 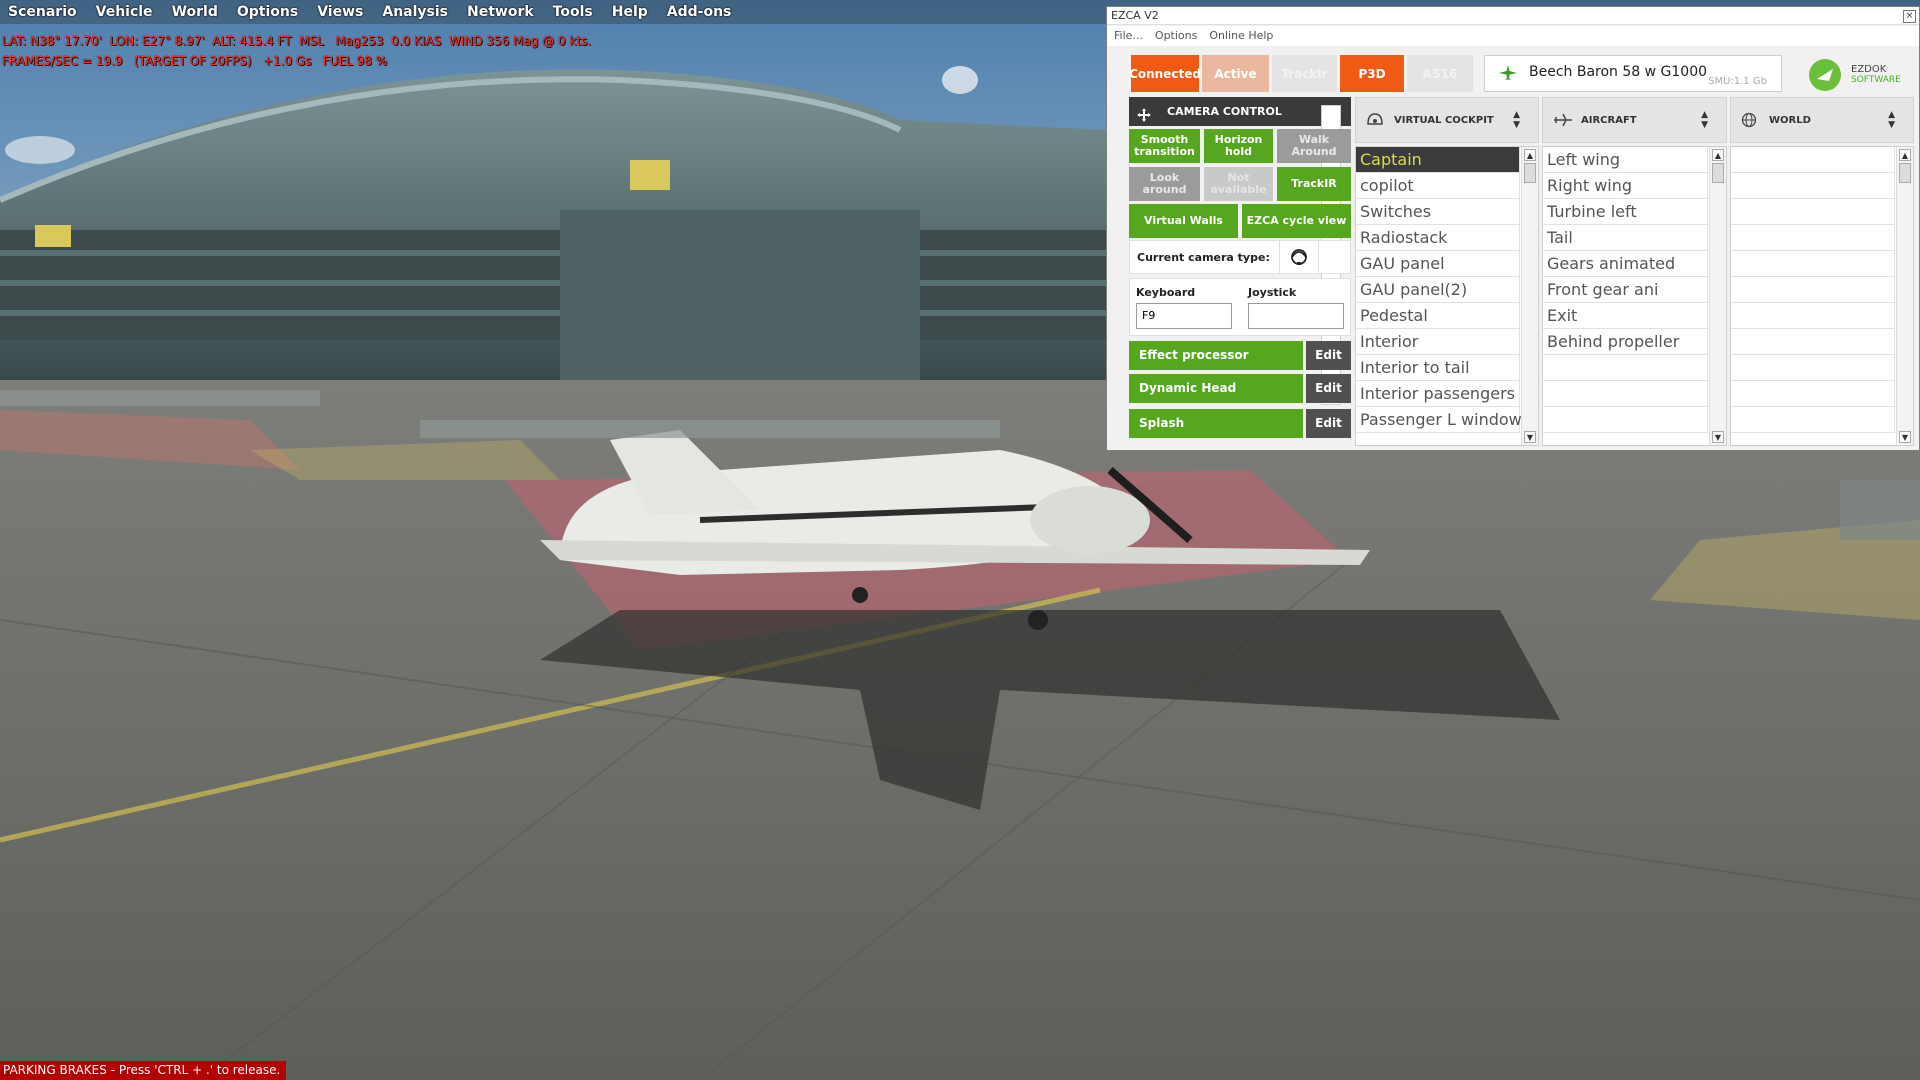 What do you see at coordinates (1438, 160) in the screenshot?
I see `list-item: Captain` at bounding box center [1438, 160].